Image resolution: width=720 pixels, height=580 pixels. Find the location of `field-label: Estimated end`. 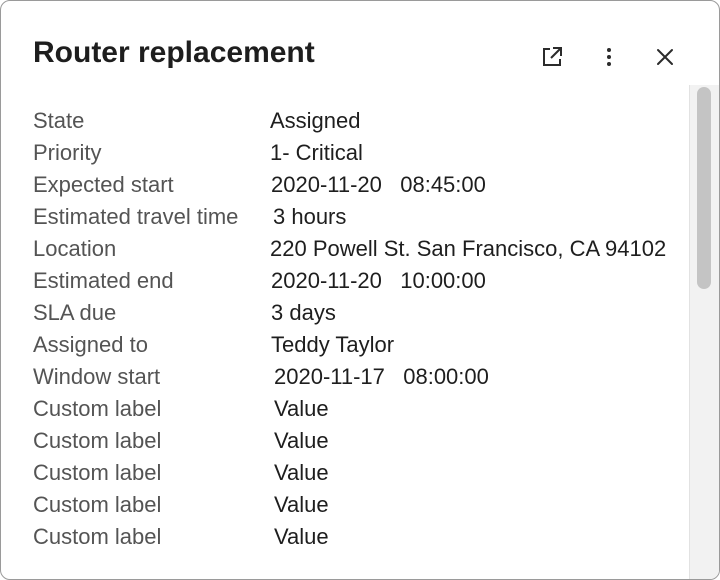

field-label: Estimated end is located at coordinates (103, 280).